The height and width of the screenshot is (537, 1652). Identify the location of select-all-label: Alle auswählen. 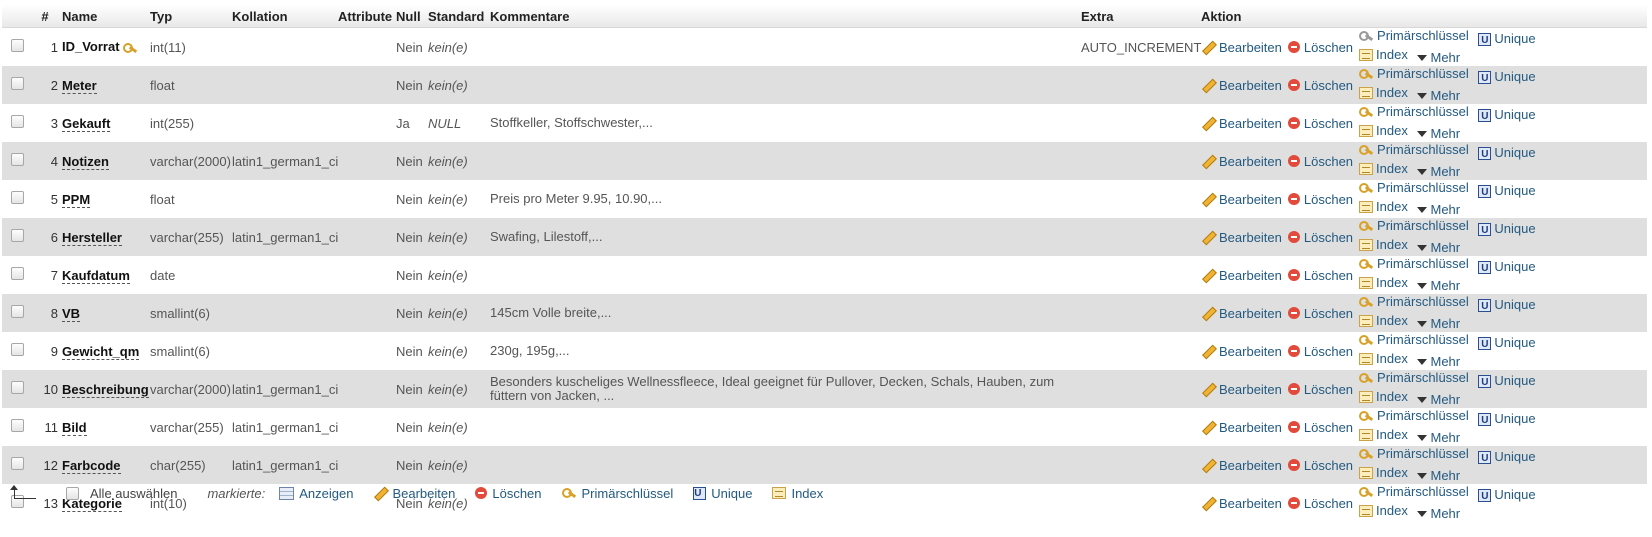
(133, 493).